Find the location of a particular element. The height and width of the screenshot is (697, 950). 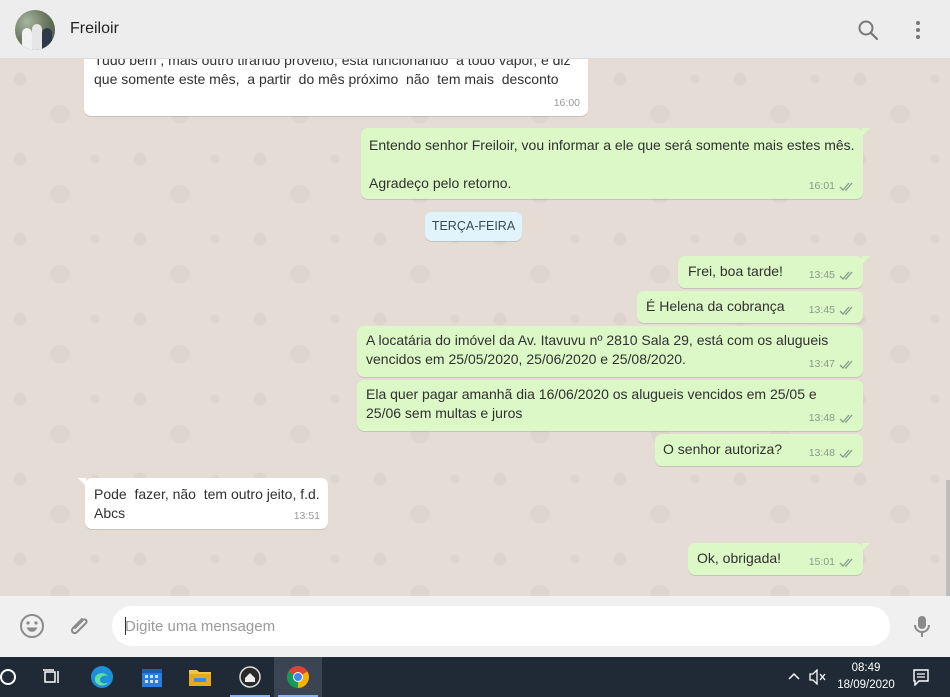

contact-avatar is located at coordinates (35, 30).